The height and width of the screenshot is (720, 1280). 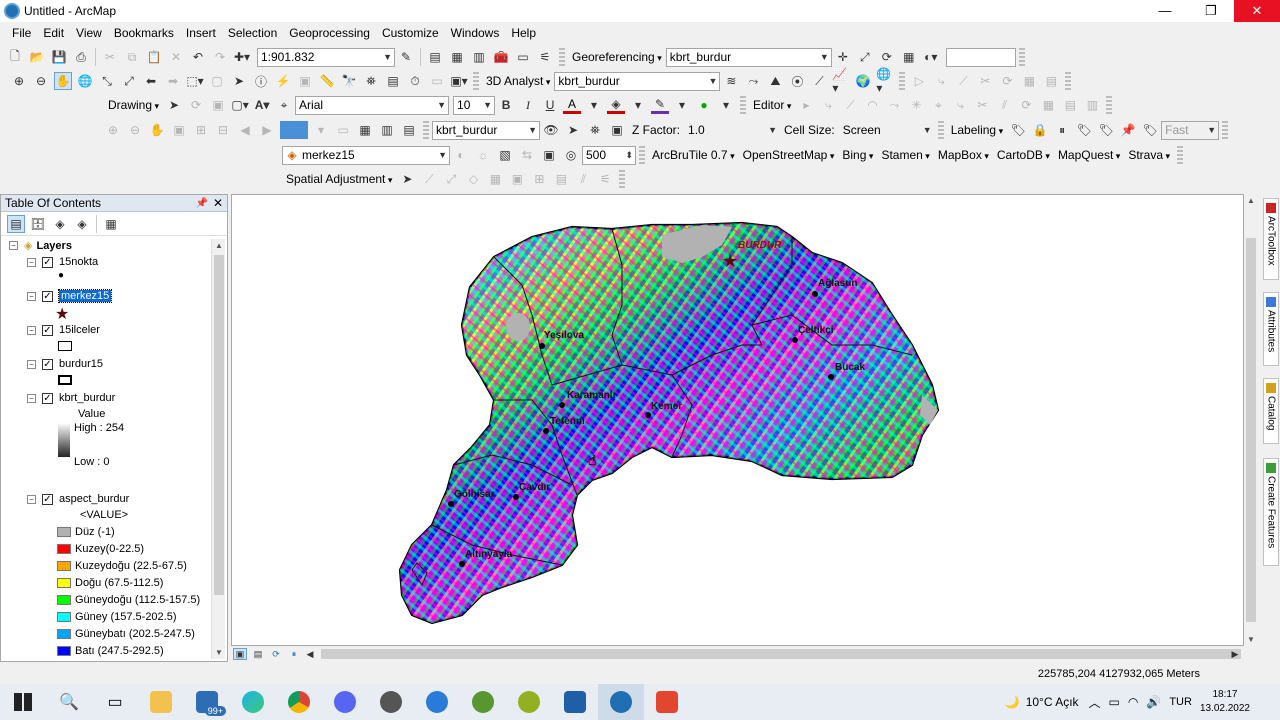 I want to click on refresh-icon: ⟳, so click(x=276, y=654).